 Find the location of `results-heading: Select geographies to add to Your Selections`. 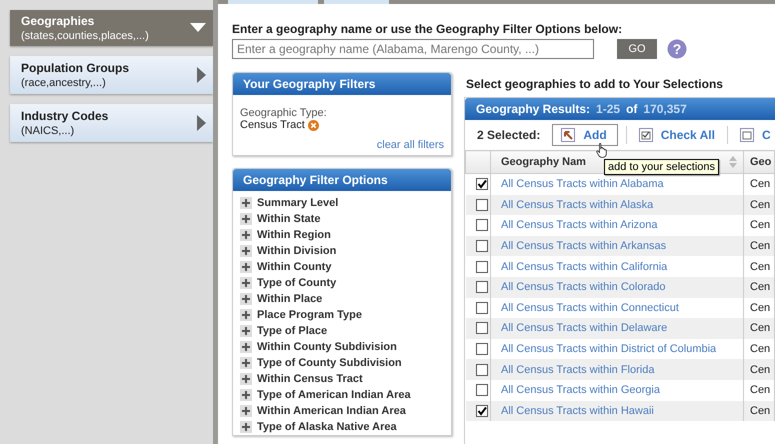

results-heading: Select geographies to add to Your Selections is located at coordinates (595, 84).